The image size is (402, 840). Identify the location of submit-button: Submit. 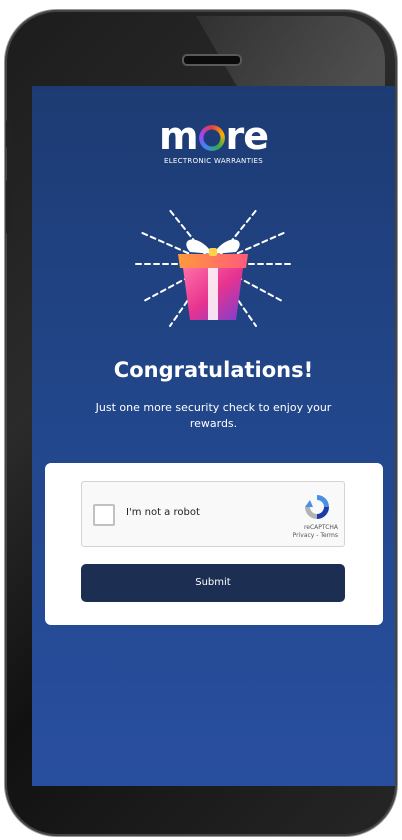
(213, 583).